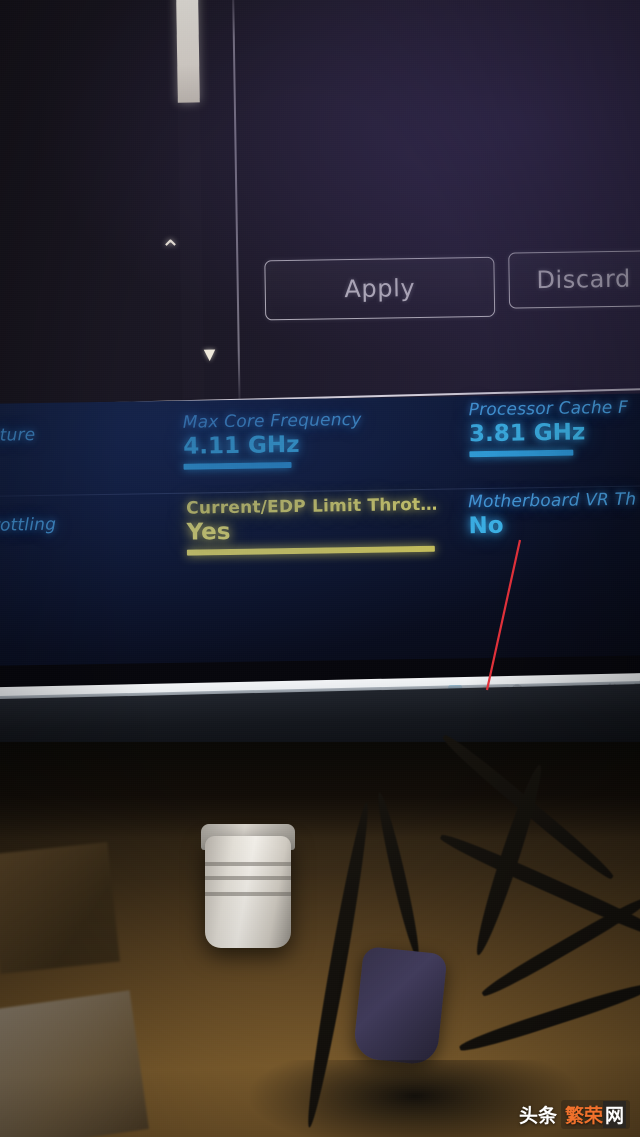 Image resolution: width=640 pixels, height=1137 pixels. Describe the element at coordinates (400, 1006) in the screenshot. I see `vga-connector` at that location.